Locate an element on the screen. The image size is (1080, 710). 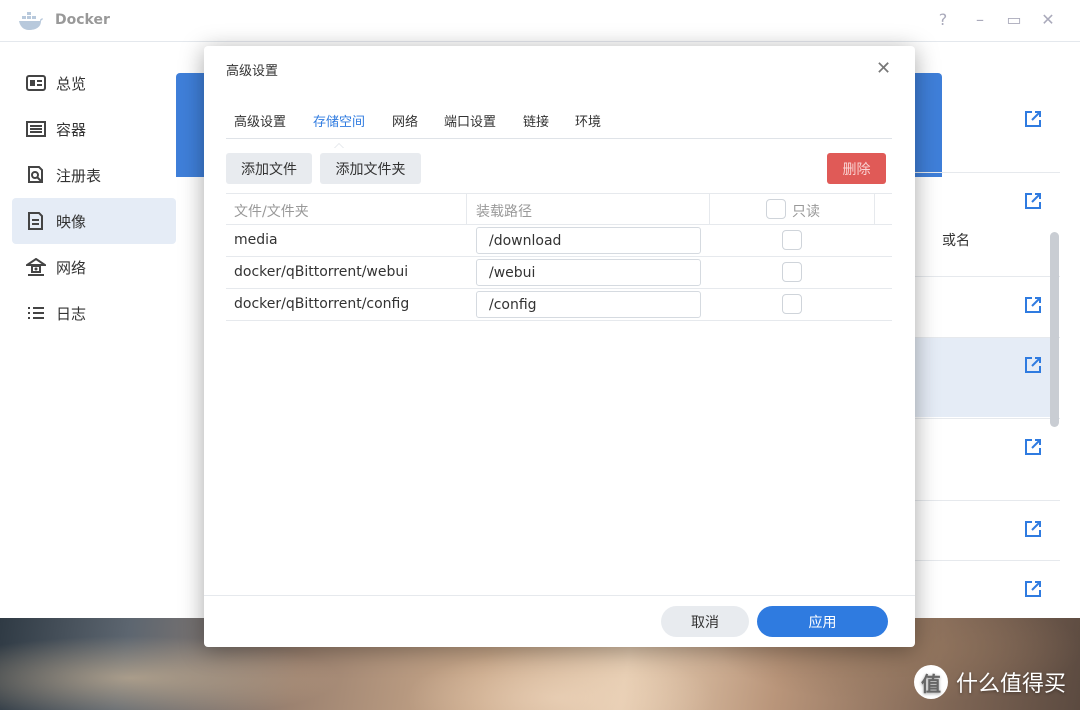
watermark-text: 什么值得买 is located at coordinates (1010, 684).